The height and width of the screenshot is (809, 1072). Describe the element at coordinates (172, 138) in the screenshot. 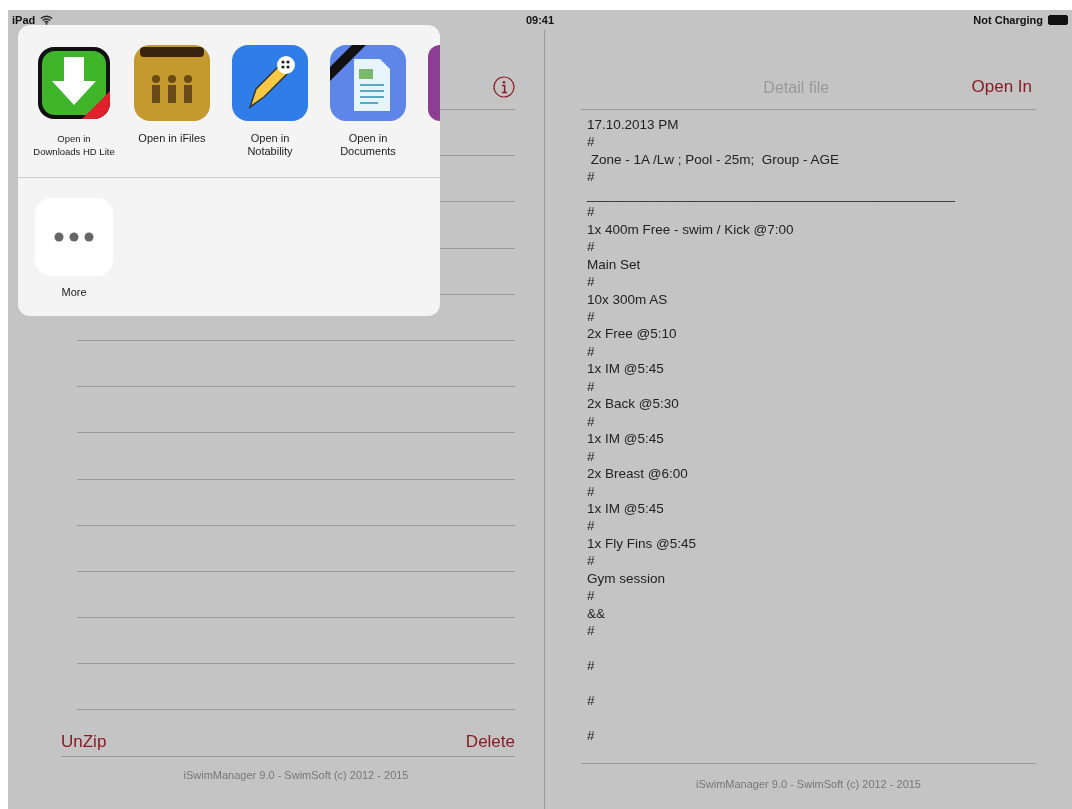

I see `app-label: Open in iFiles` at that location.